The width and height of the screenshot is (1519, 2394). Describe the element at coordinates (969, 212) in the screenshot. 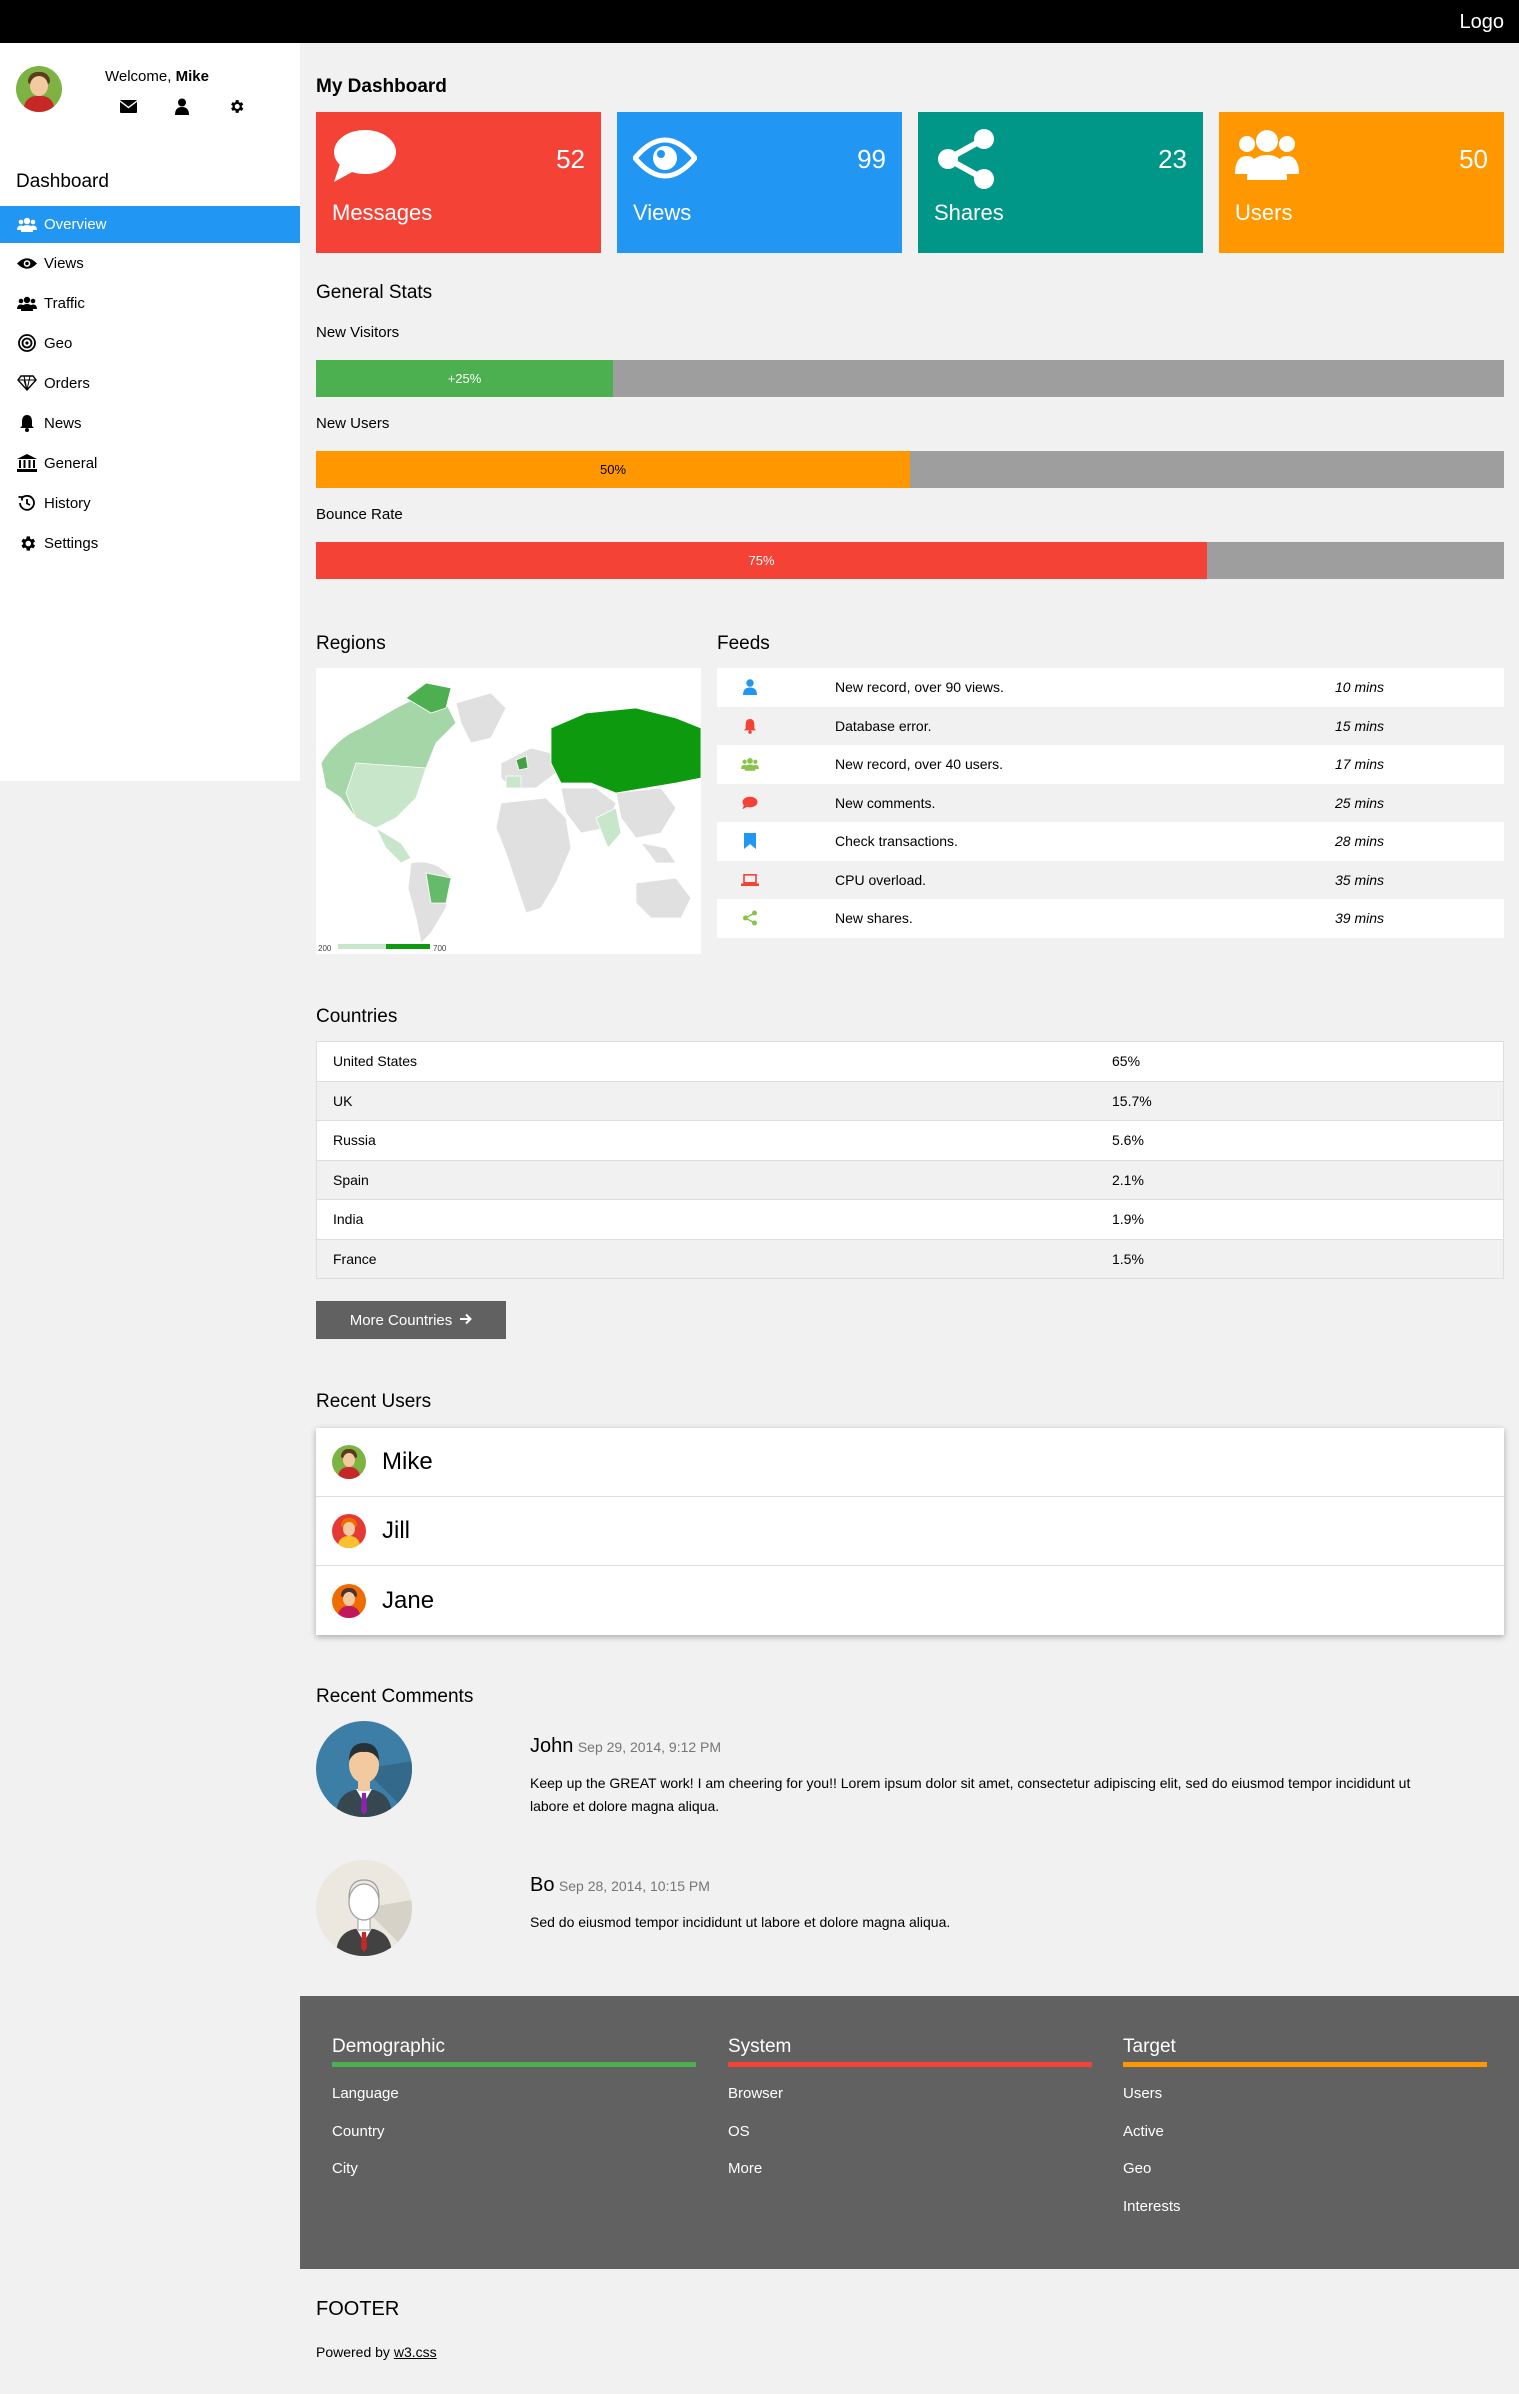

I see `card-label: Shares` at that location.